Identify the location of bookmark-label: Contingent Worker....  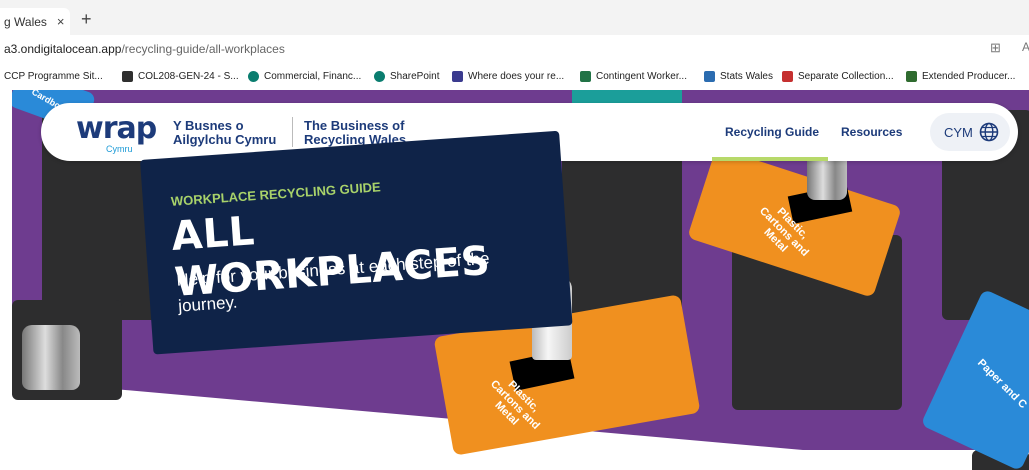
(641, 76).